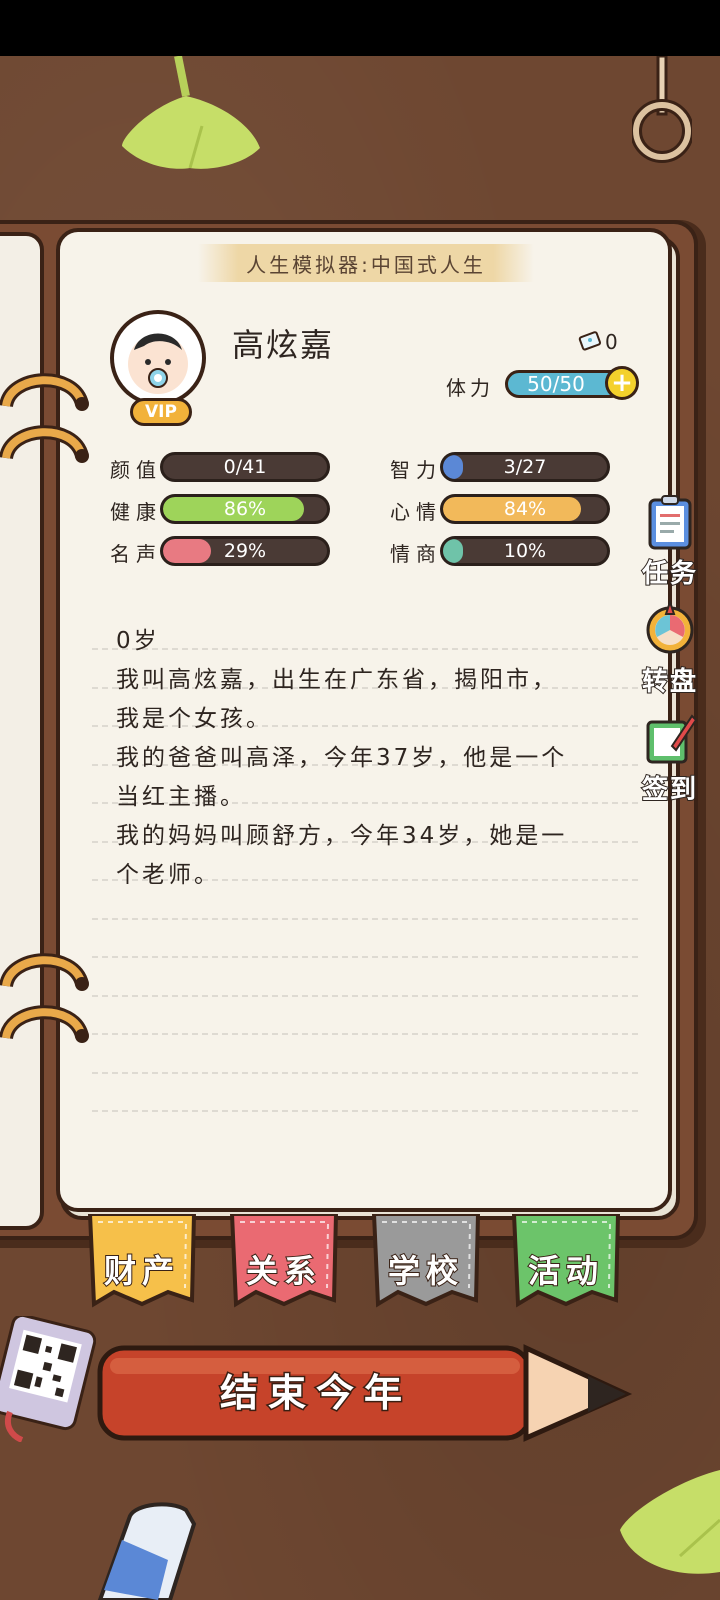  What do you see at coordinates (181, 797) in the screenshot?
I see `story-line: 当红主播。` at bounding box center [181, 797].